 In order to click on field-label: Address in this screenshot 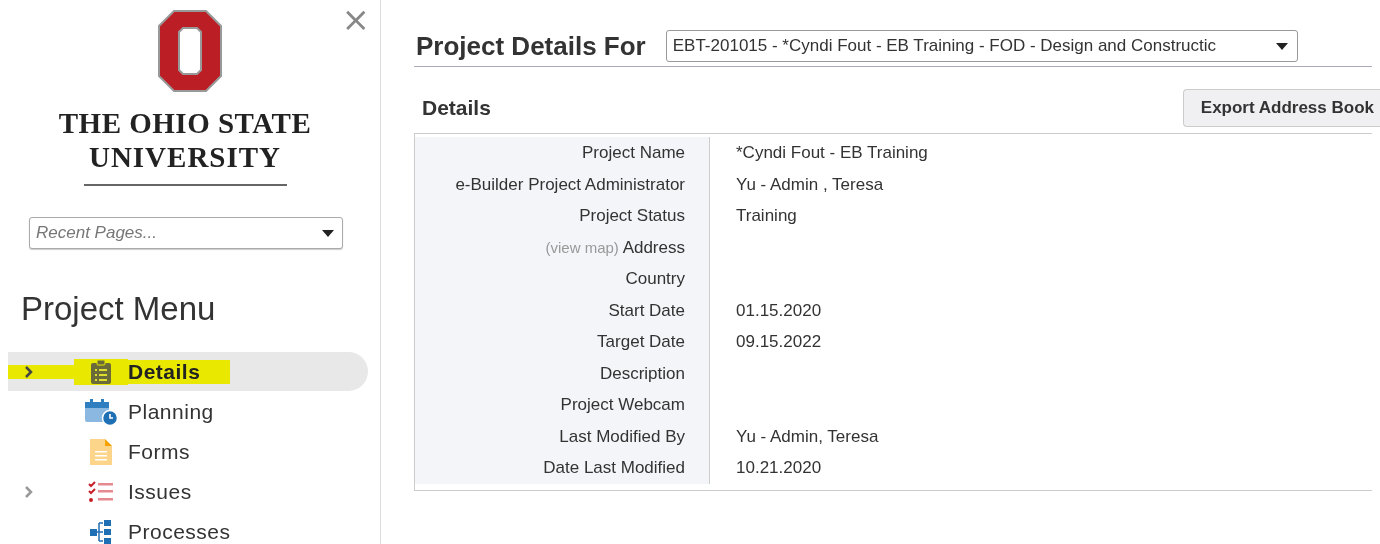, I will do `click(653, 247)`.